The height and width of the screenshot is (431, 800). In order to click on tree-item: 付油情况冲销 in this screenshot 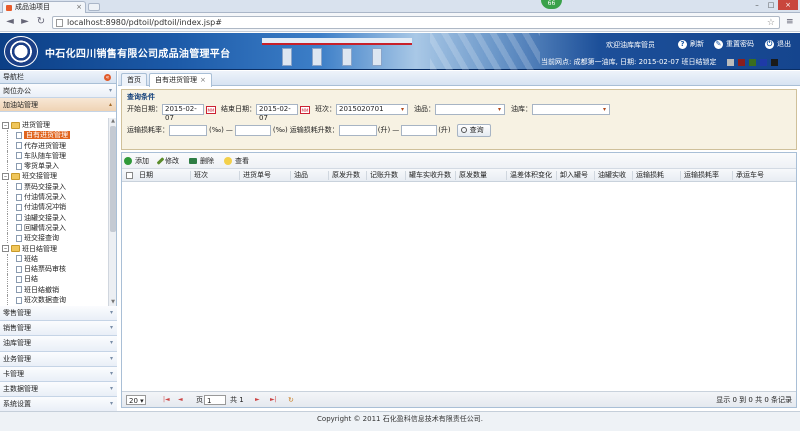, I will do `click(54, 207)`.